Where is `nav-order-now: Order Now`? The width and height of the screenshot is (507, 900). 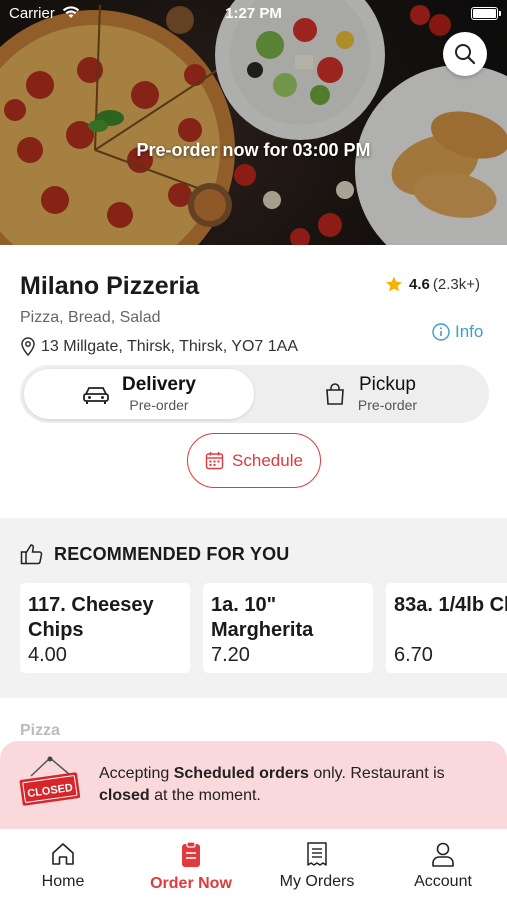 nav-order-now: Order Now is located at coordinates (191, 867).